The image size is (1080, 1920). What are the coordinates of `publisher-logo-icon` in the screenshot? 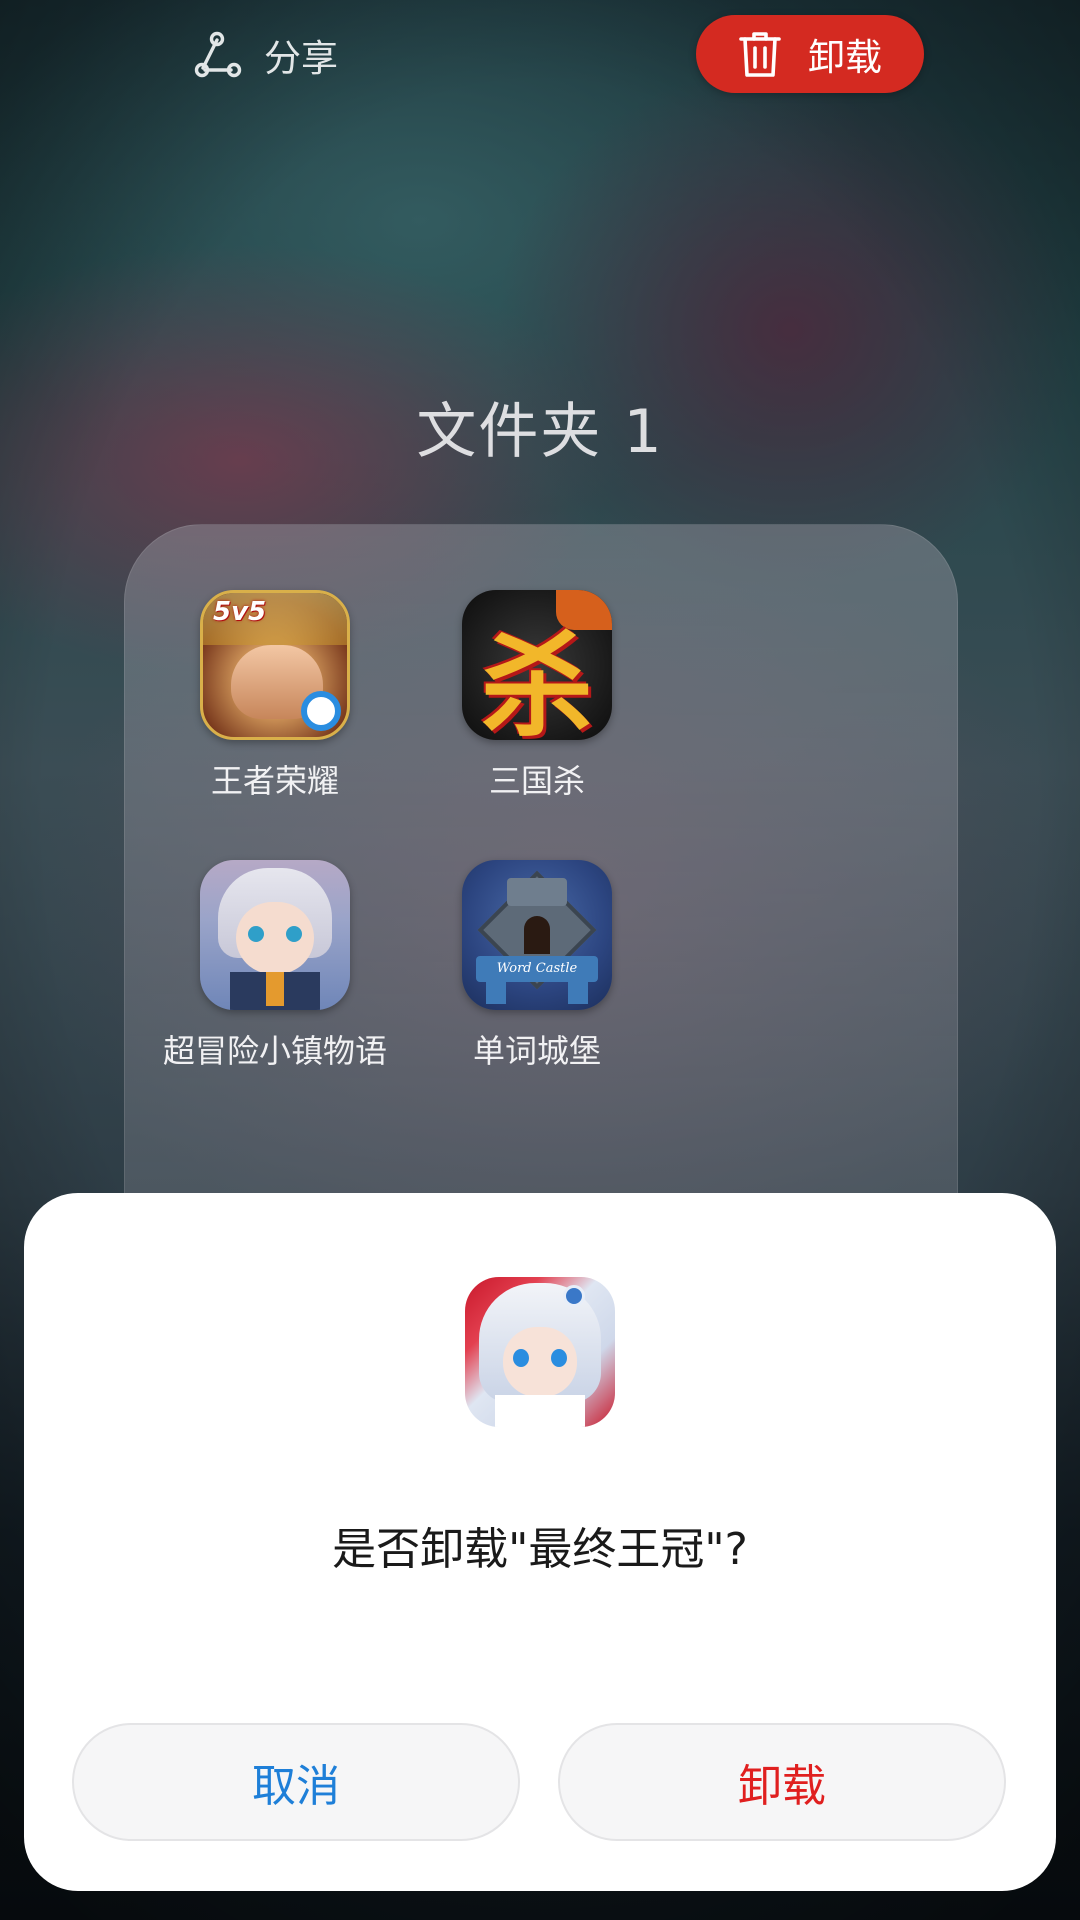 It's located at (321, 711).